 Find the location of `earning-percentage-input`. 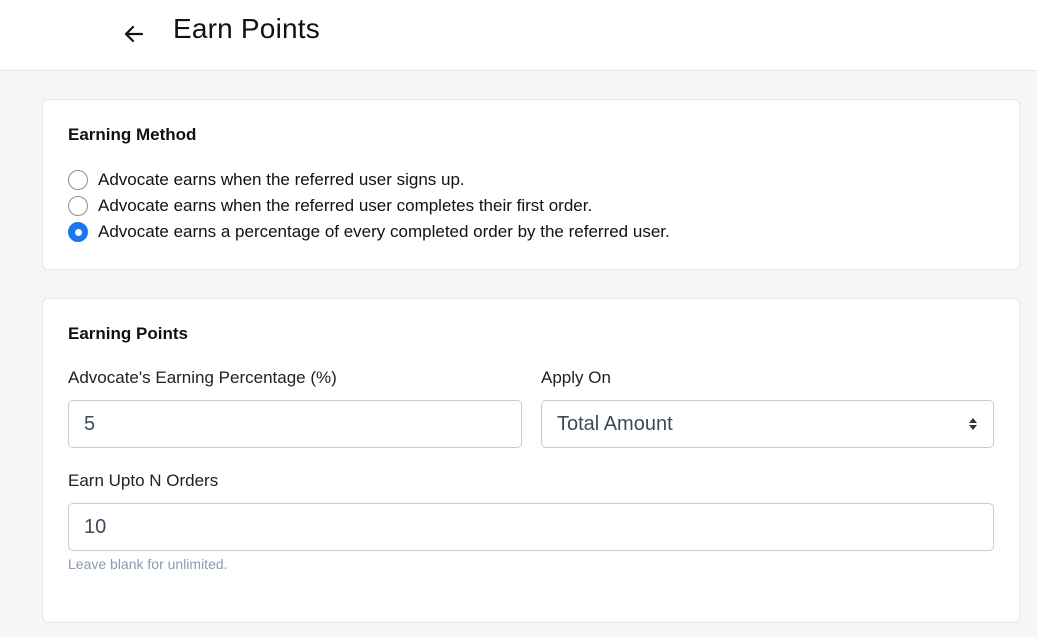

earning-percentage-input is located at coordinates (295, 424).